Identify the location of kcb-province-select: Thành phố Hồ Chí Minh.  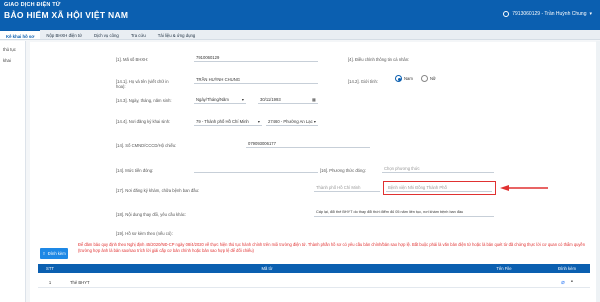
(347, 188).